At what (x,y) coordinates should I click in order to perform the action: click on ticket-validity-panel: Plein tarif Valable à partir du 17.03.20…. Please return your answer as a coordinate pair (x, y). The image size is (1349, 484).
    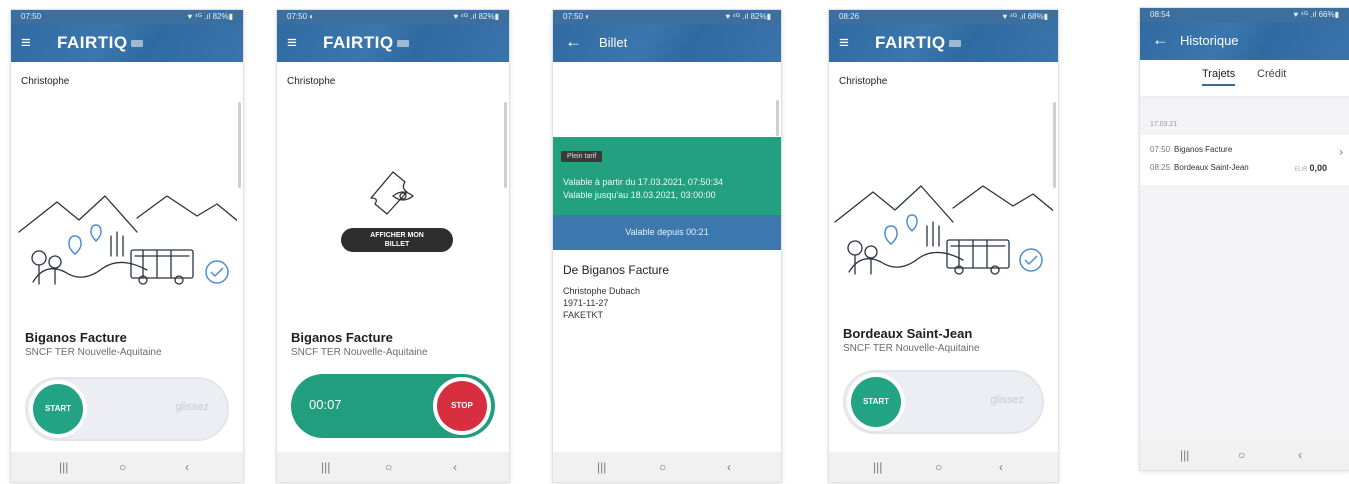
    Looking at the image, I should click on (667, 176).